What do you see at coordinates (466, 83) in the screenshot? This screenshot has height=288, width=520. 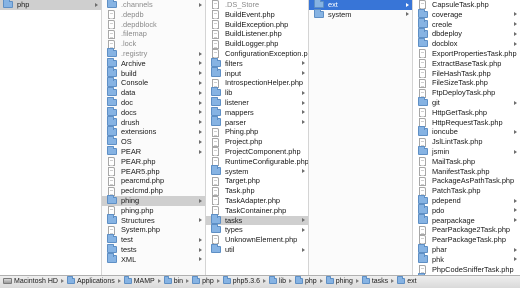 I see `file-item: FileSizeTask.php` at bounding box center [466, 83].